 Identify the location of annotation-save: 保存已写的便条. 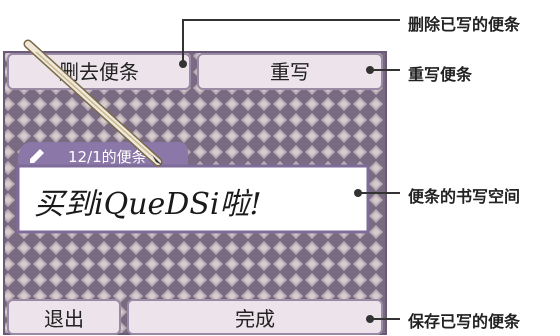
(464, 321).